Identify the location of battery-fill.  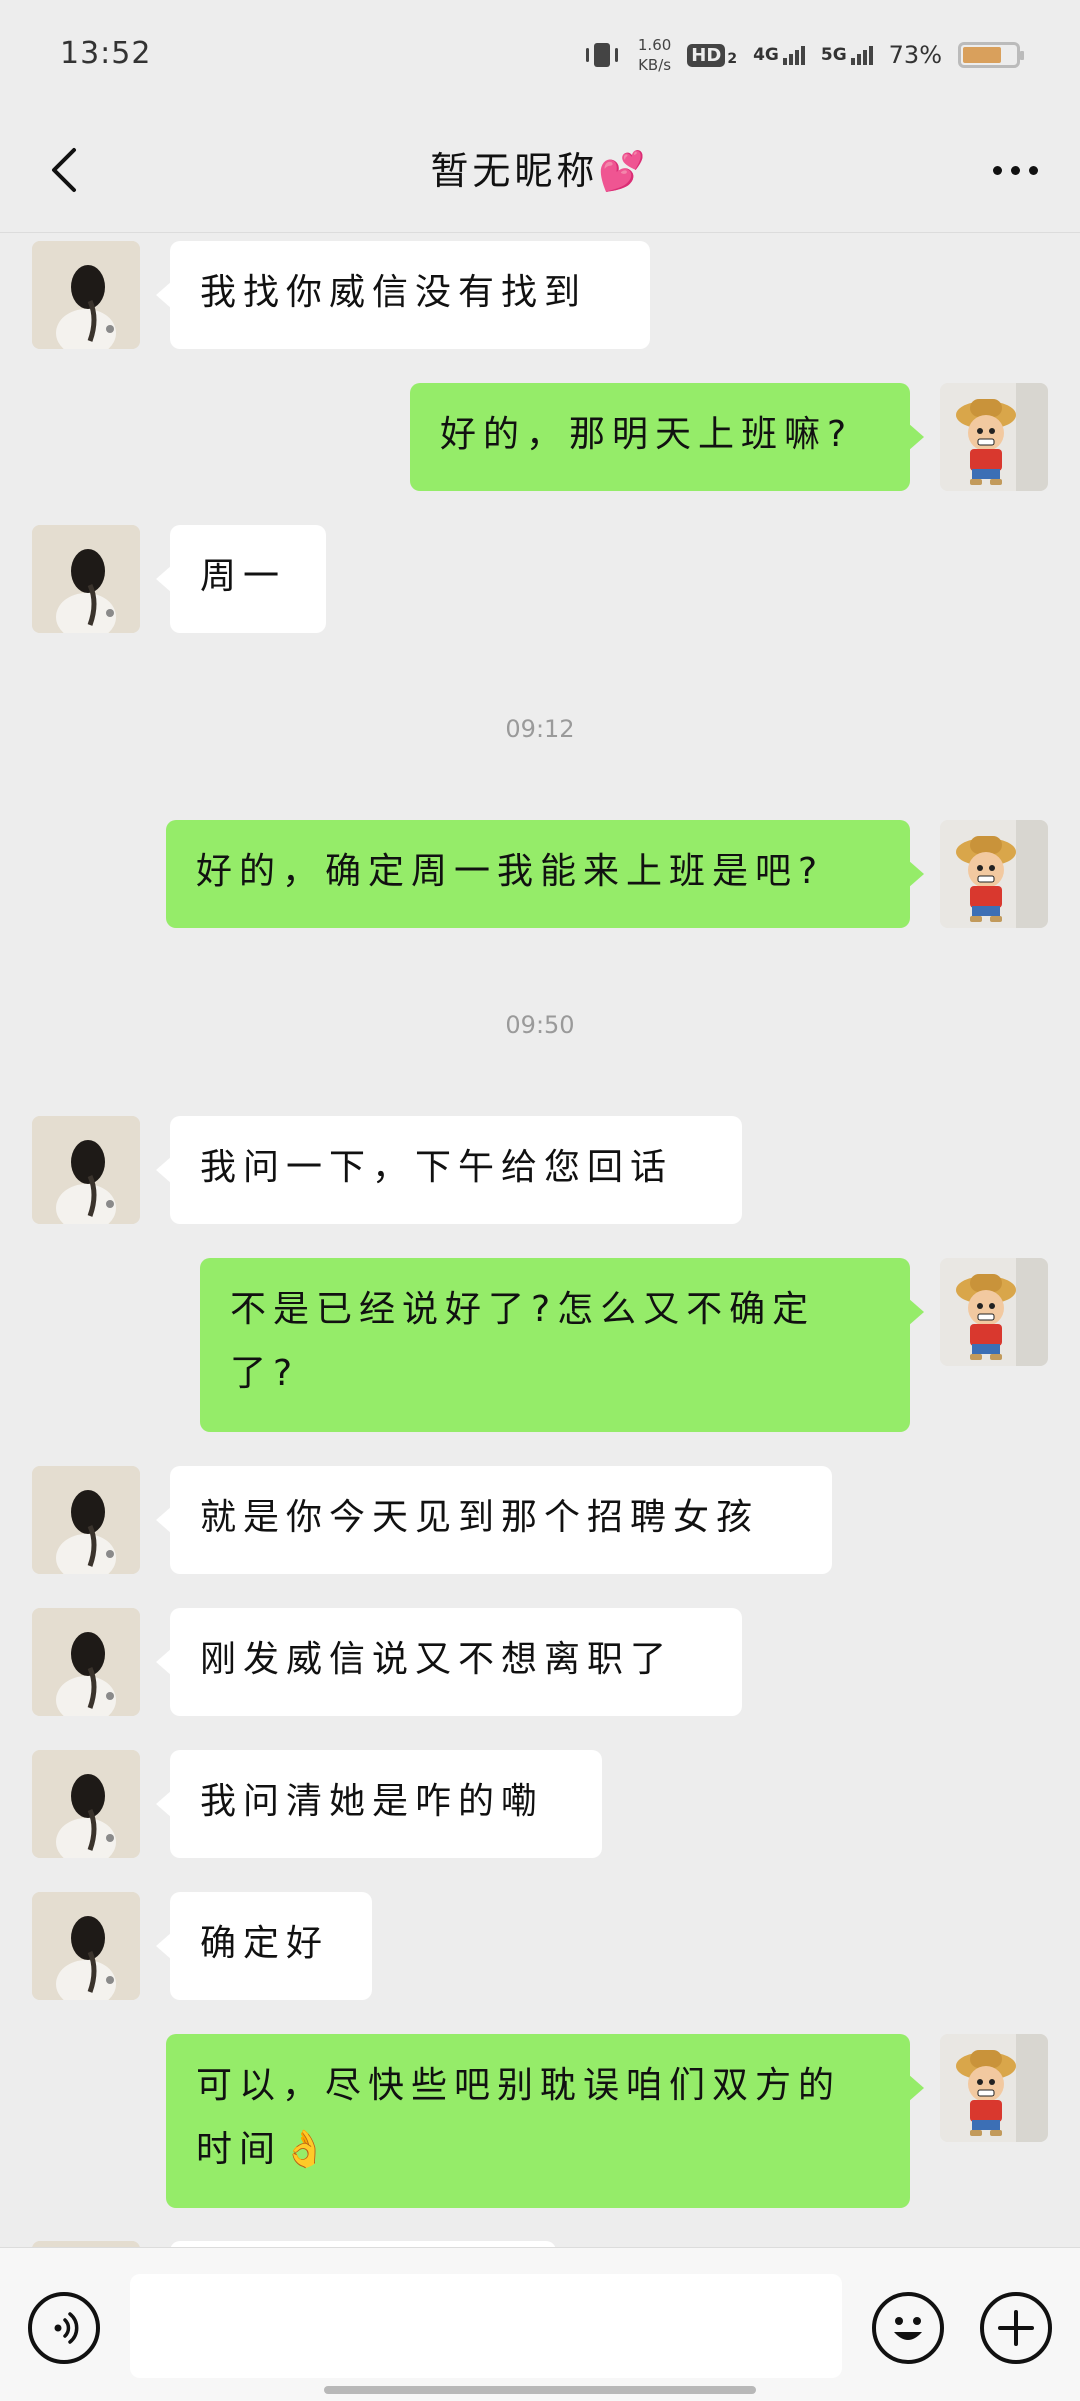
(982, 55).